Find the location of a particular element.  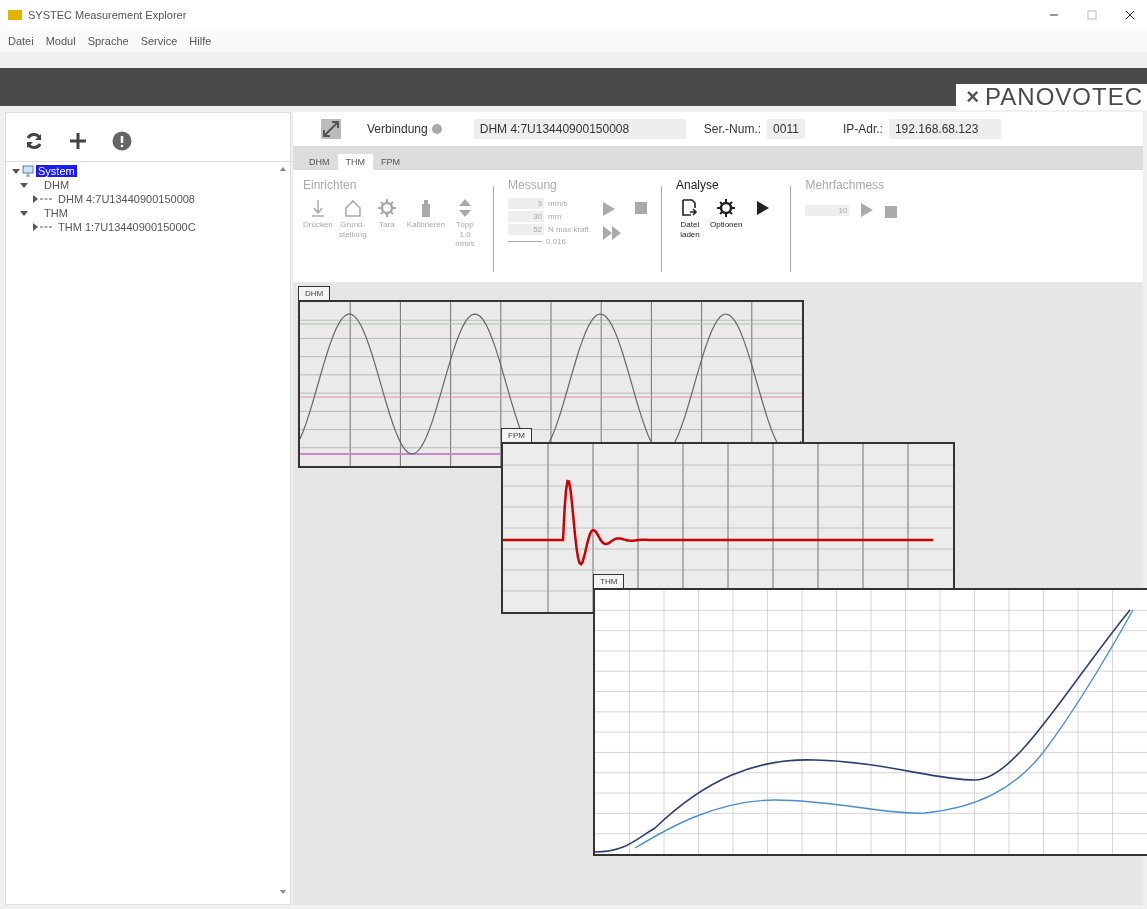

readout-value: 0.016 is located at coordinates (556, 241).